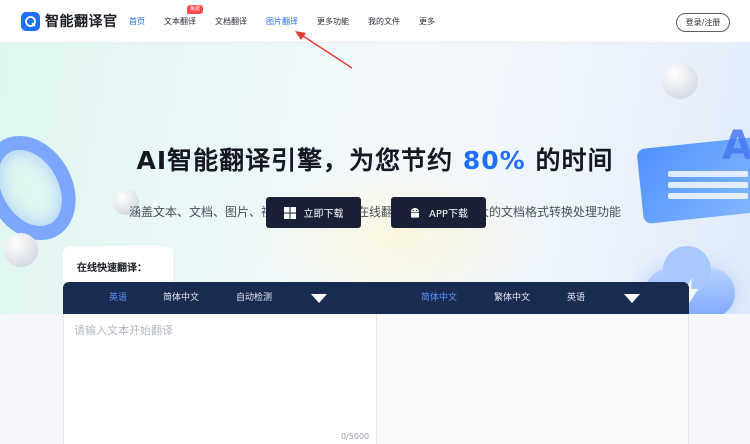  Describe the element at coordinates (118, 298) in the screenshot. I see `source-lang-english: 英语` at that location.